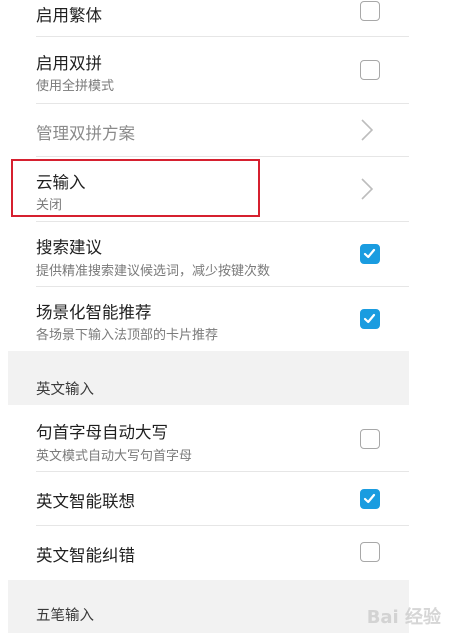 The image size is (451, 633). I want to click on double-pinyin-checkbox, so click(370, 70).